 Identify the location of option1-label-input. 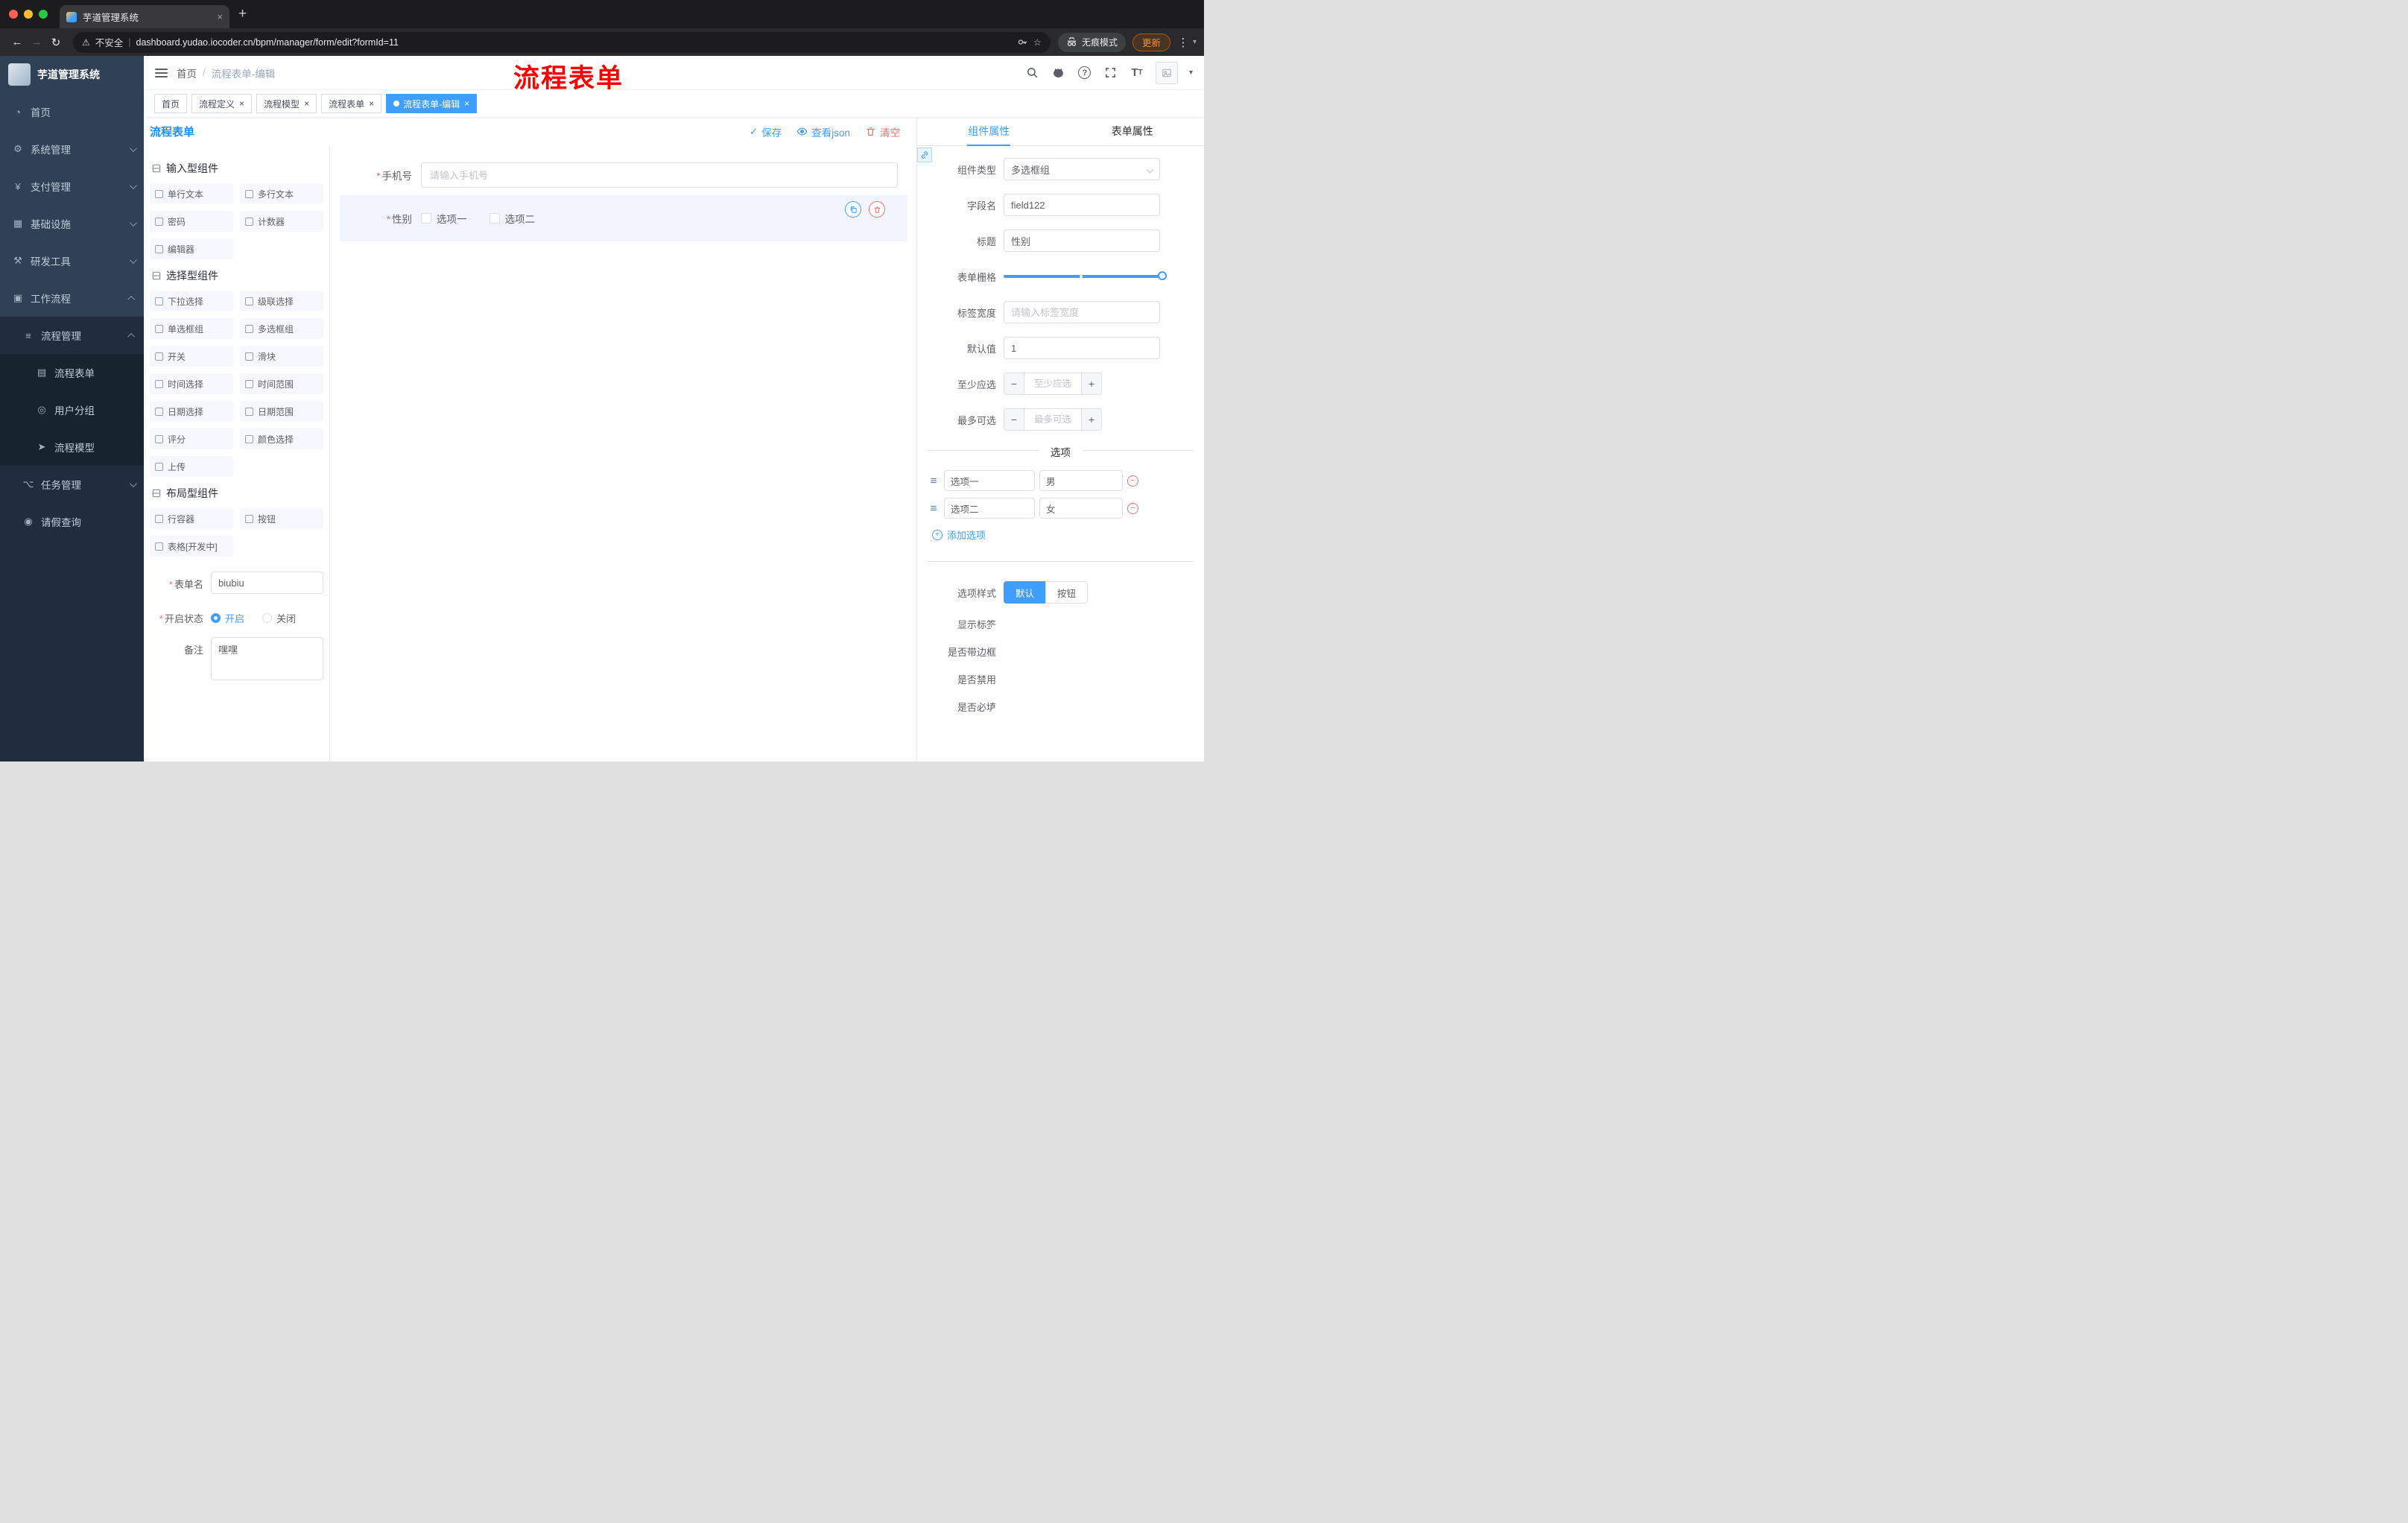
(989, 481).